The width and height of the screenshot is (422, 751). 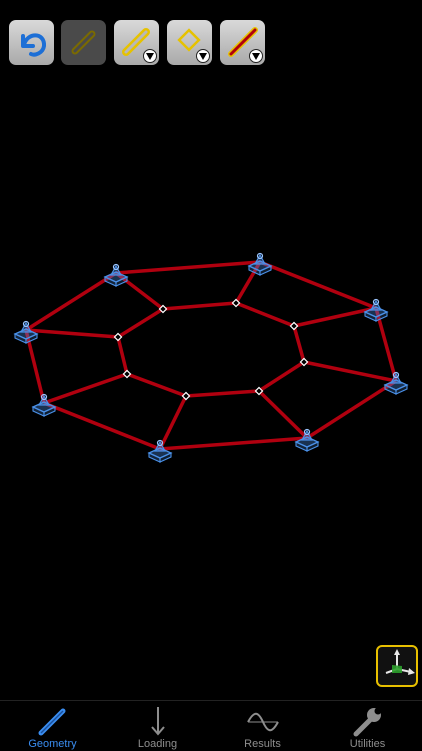 I want to click on view-orientation-button, so click(x=397, y=666).